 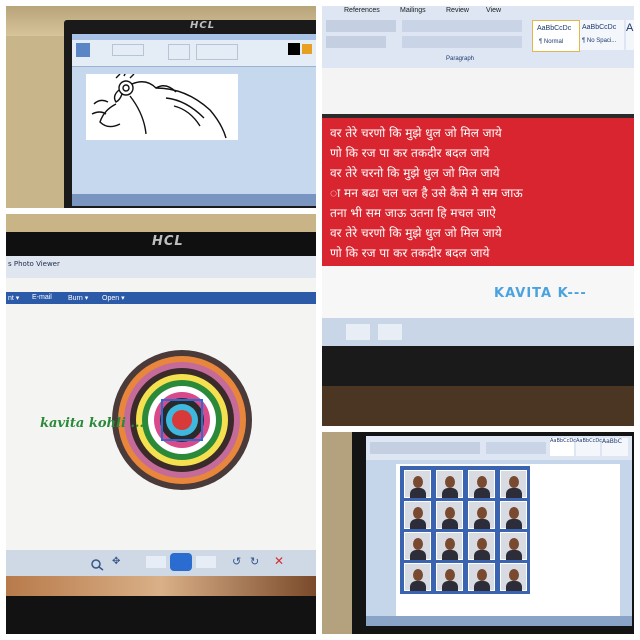 I want to click on paragraph-group-label: Paragraph, so click(x=460, y=59).